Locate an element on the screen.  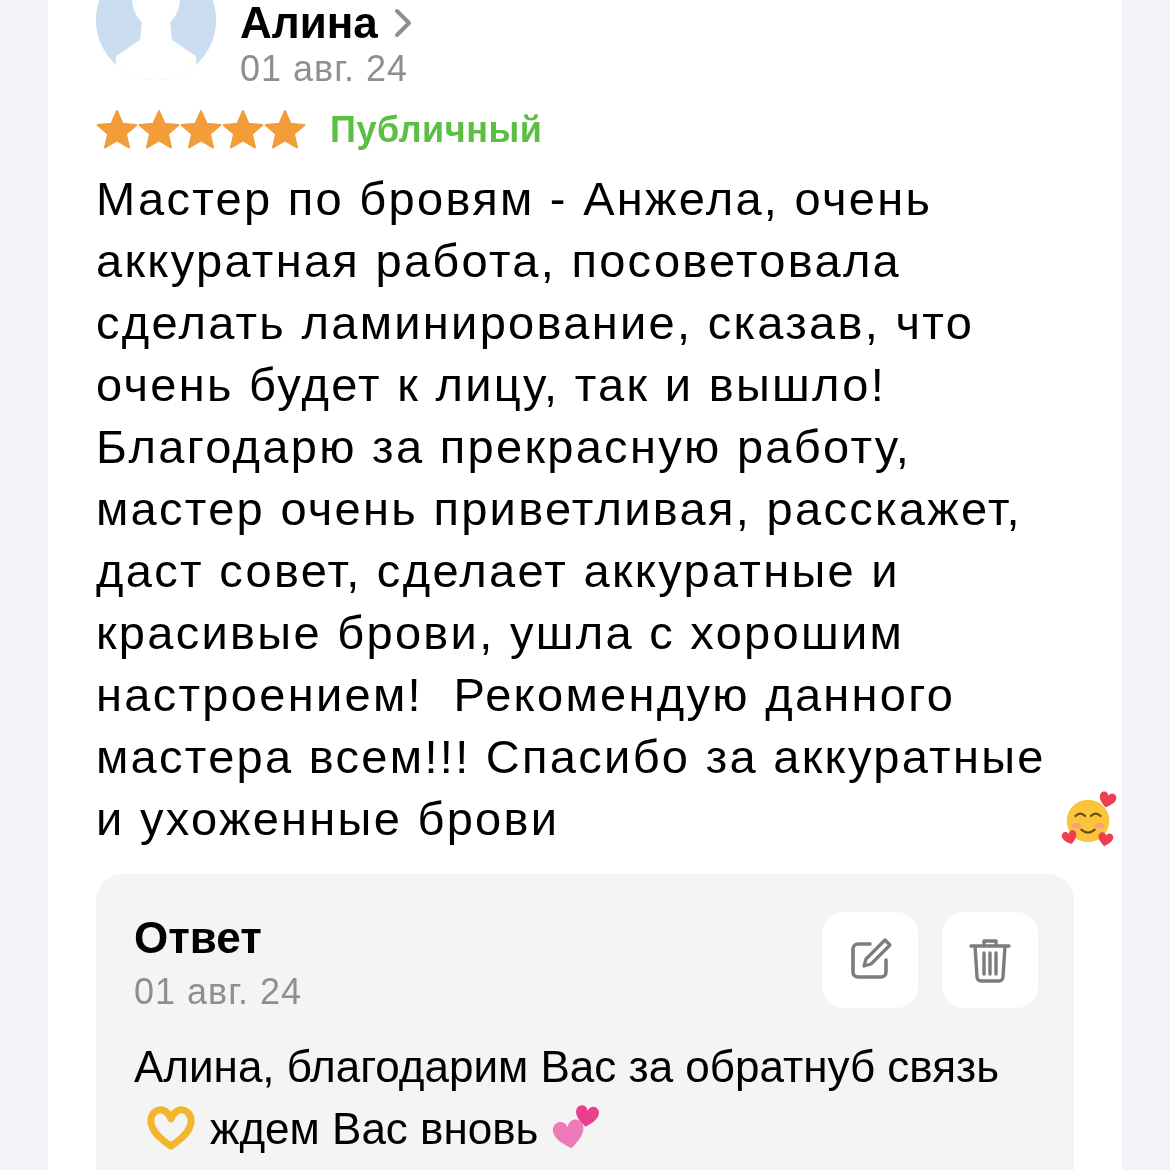
smiling-face-hearts-icon is located at coordinates (1089, 819).